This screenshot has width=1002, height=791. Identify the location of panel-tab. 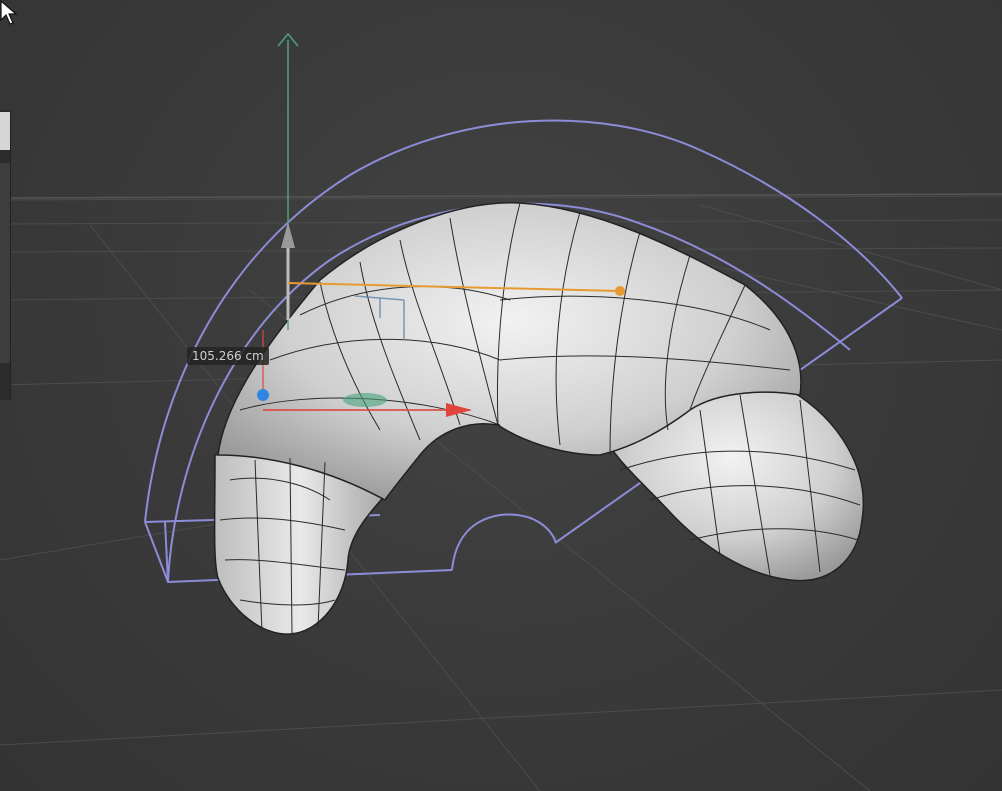
(5, 131).